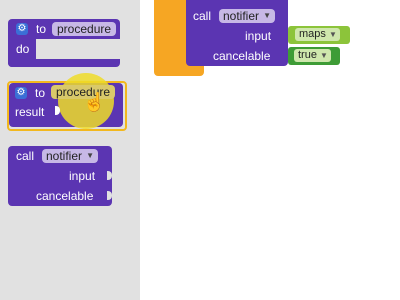 Image resolution: width=400 pixels, height=300 pixels. Describe the element at coordinates (237, 33) in the screenshot. I see `workspace-call-notifier-block: call notifier ▼ input cancelable` at that location.